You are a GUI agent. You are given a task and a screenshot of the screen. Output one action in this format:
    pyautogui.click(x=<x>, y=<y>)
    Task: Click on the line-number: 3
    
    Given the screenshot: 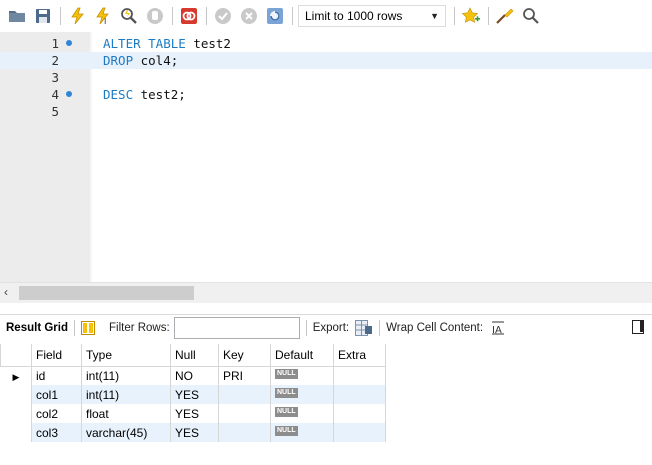 What is the action you would take?
    pyautogui.click(x=55, y=77)
    